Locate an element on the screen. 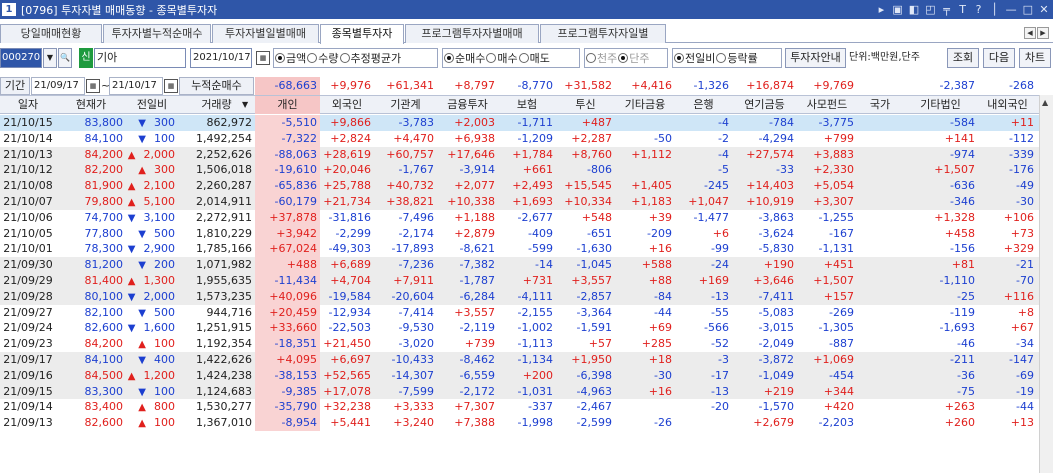 This screenshot has width=1053, height=473. column-header: 개인 is located at coordinates (287, 105).